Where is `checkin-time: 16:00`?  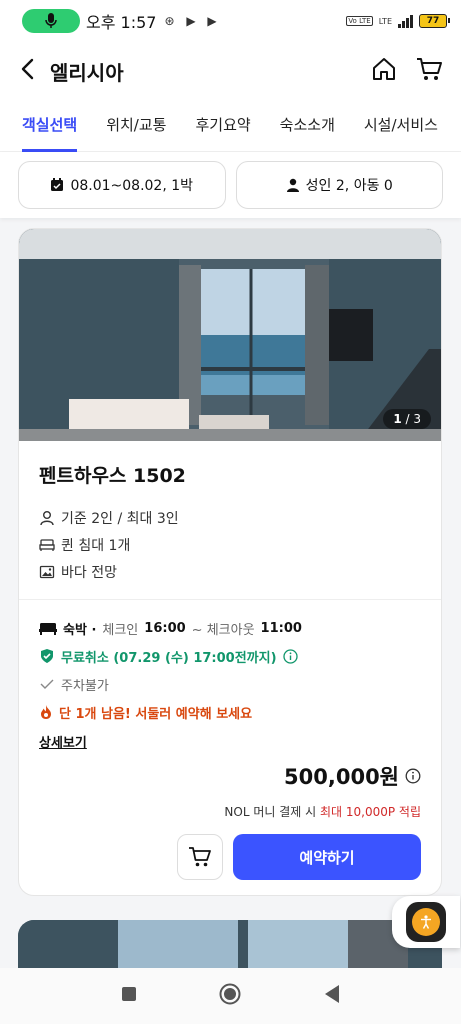
checkin-time: 16:00 is located at coordinates (165, 628).